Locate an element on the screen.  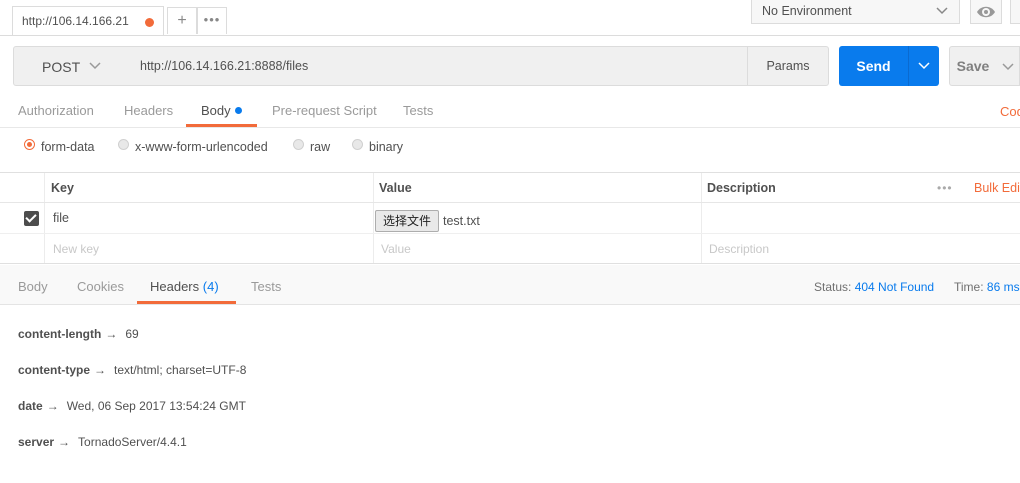
radio-label: binary is located at coordinates (386, 147).